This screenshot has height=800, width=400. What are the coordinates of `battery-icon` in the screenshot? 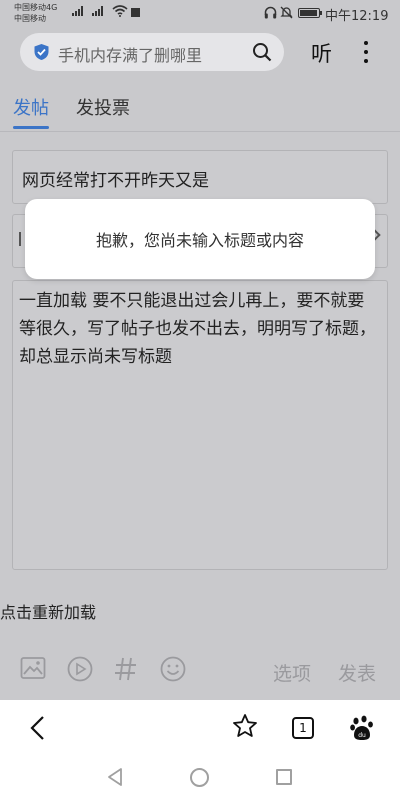 It's located at (310, 13).